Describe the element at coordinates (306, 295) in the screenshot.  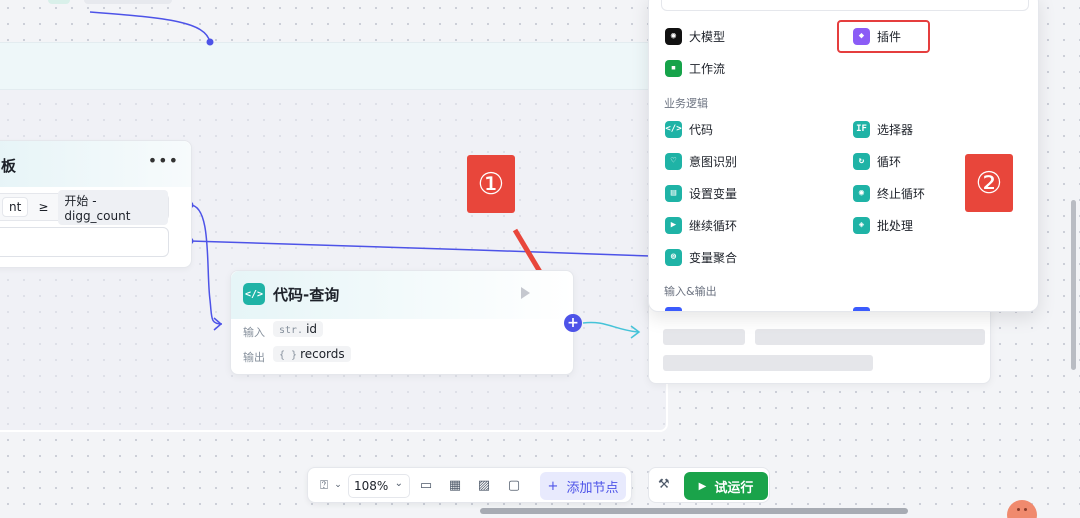
I see `node-title: 代码-查询` at that location.